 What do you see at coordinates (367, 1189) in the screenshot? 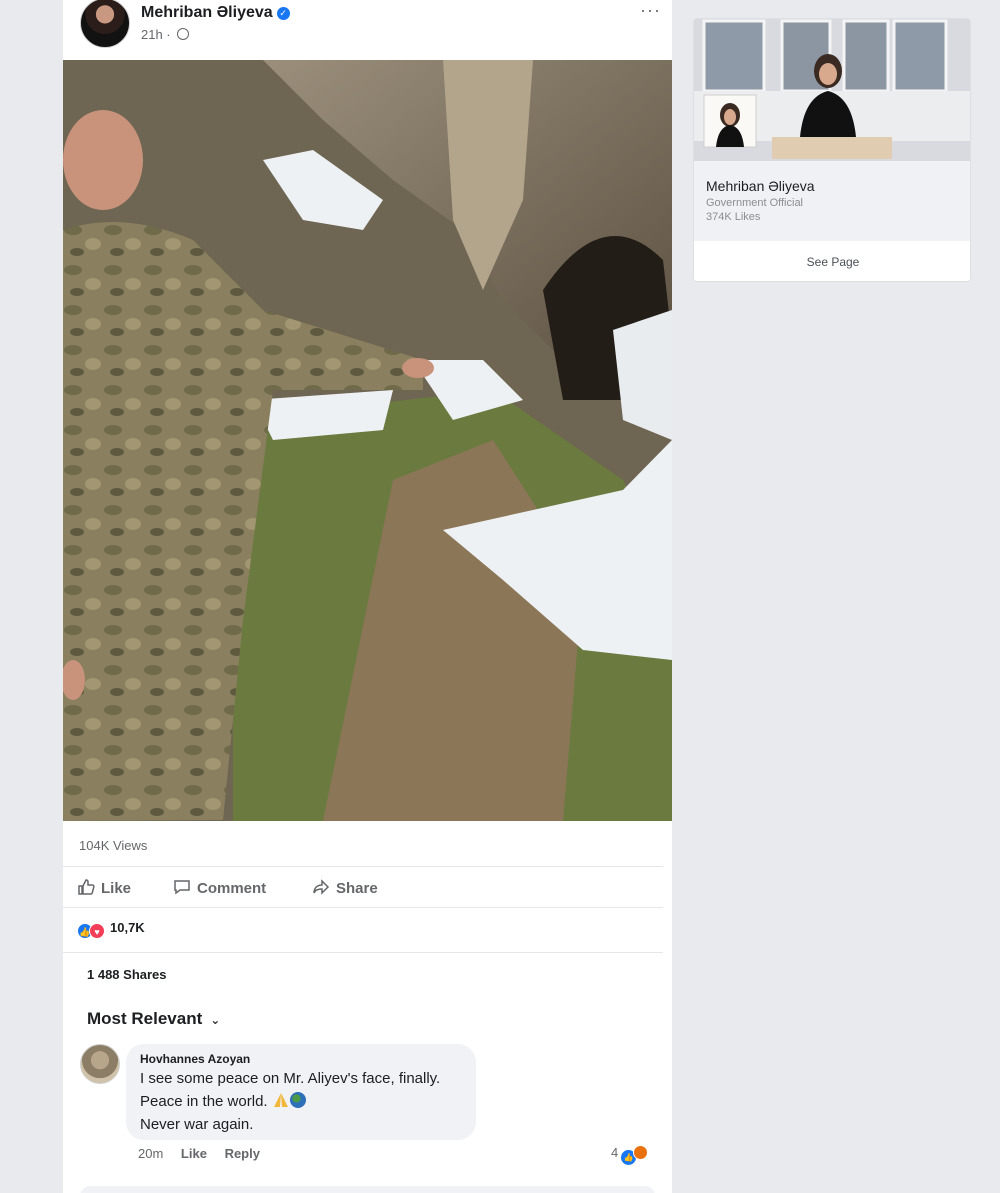
I see `comment-input-partial` at bounding box center [367, 1189].